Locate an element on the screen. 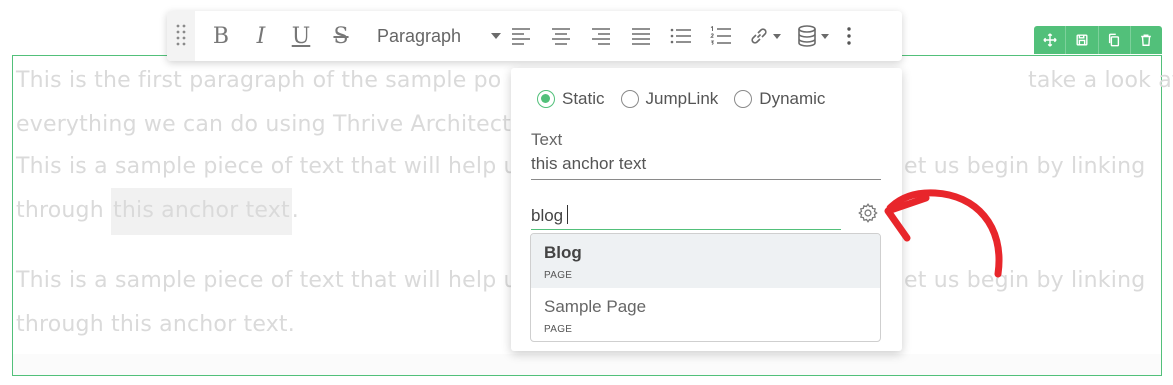 This screenshot has width=1173, height=385. database-icon is located at coordinates (807, 36).